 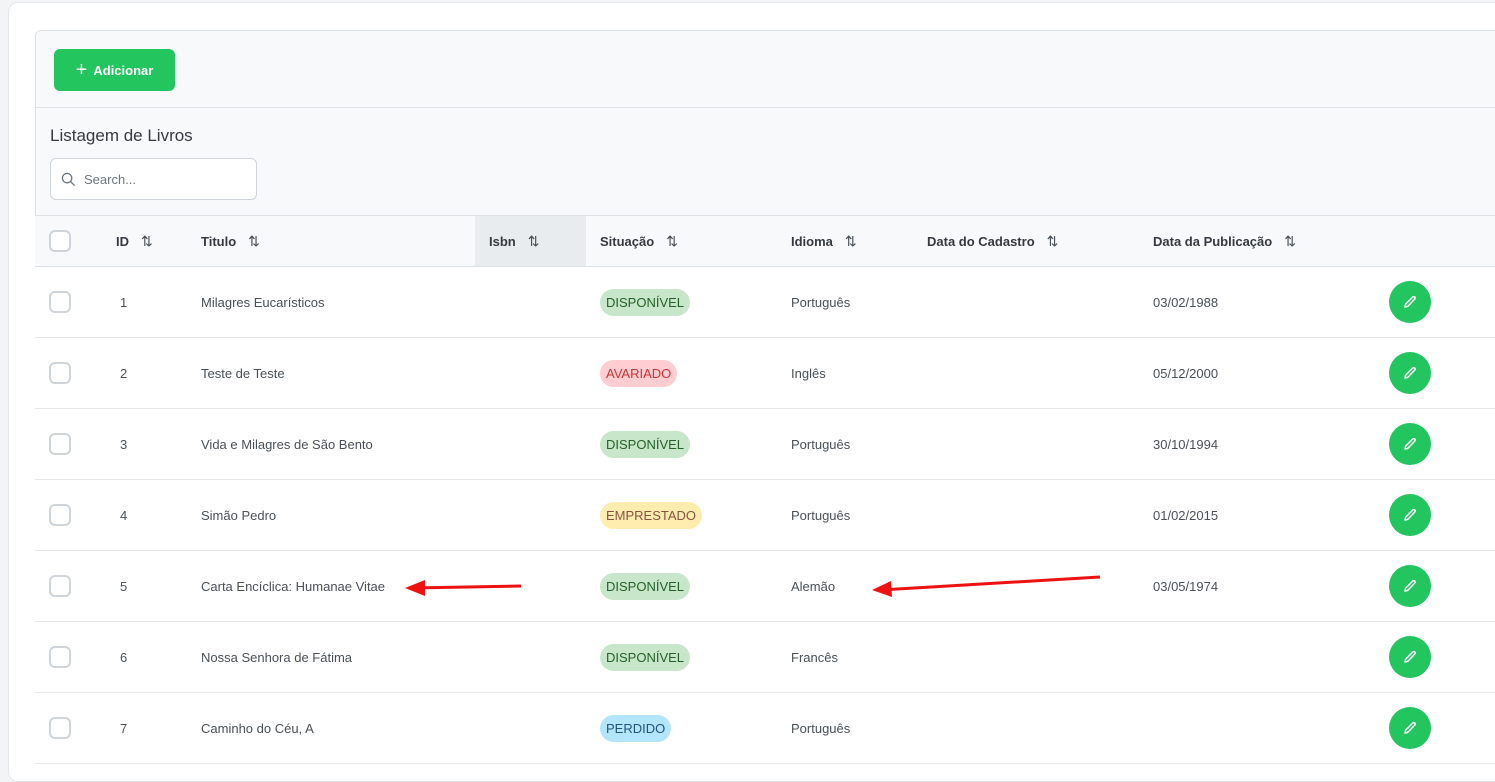 What do you see at coordinates (121, 135) in the screenshot?
I see `page-title: Listagem de Livros` at bounding box center [121, 135].